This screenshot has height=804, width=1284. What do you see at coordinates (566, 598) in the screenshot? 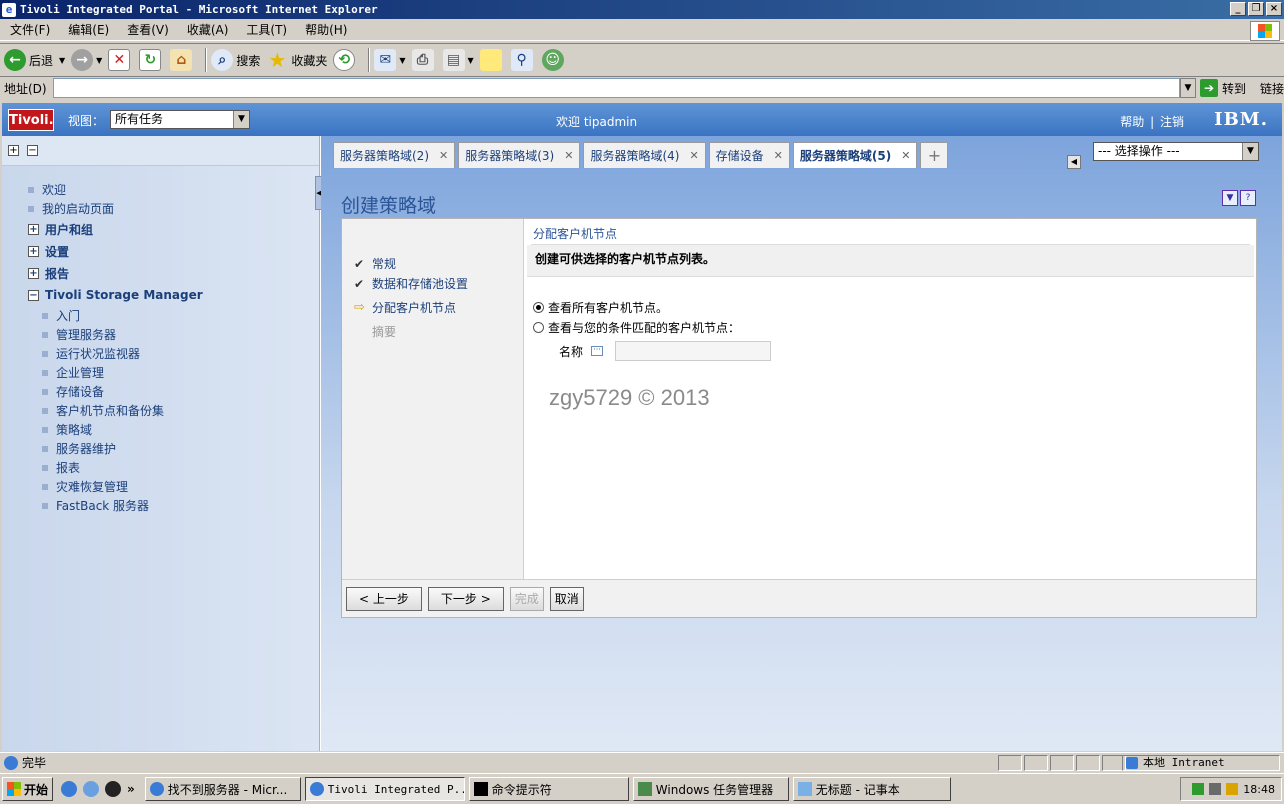
I see `cancel-button: 取消` at bounding box center [566, 598].